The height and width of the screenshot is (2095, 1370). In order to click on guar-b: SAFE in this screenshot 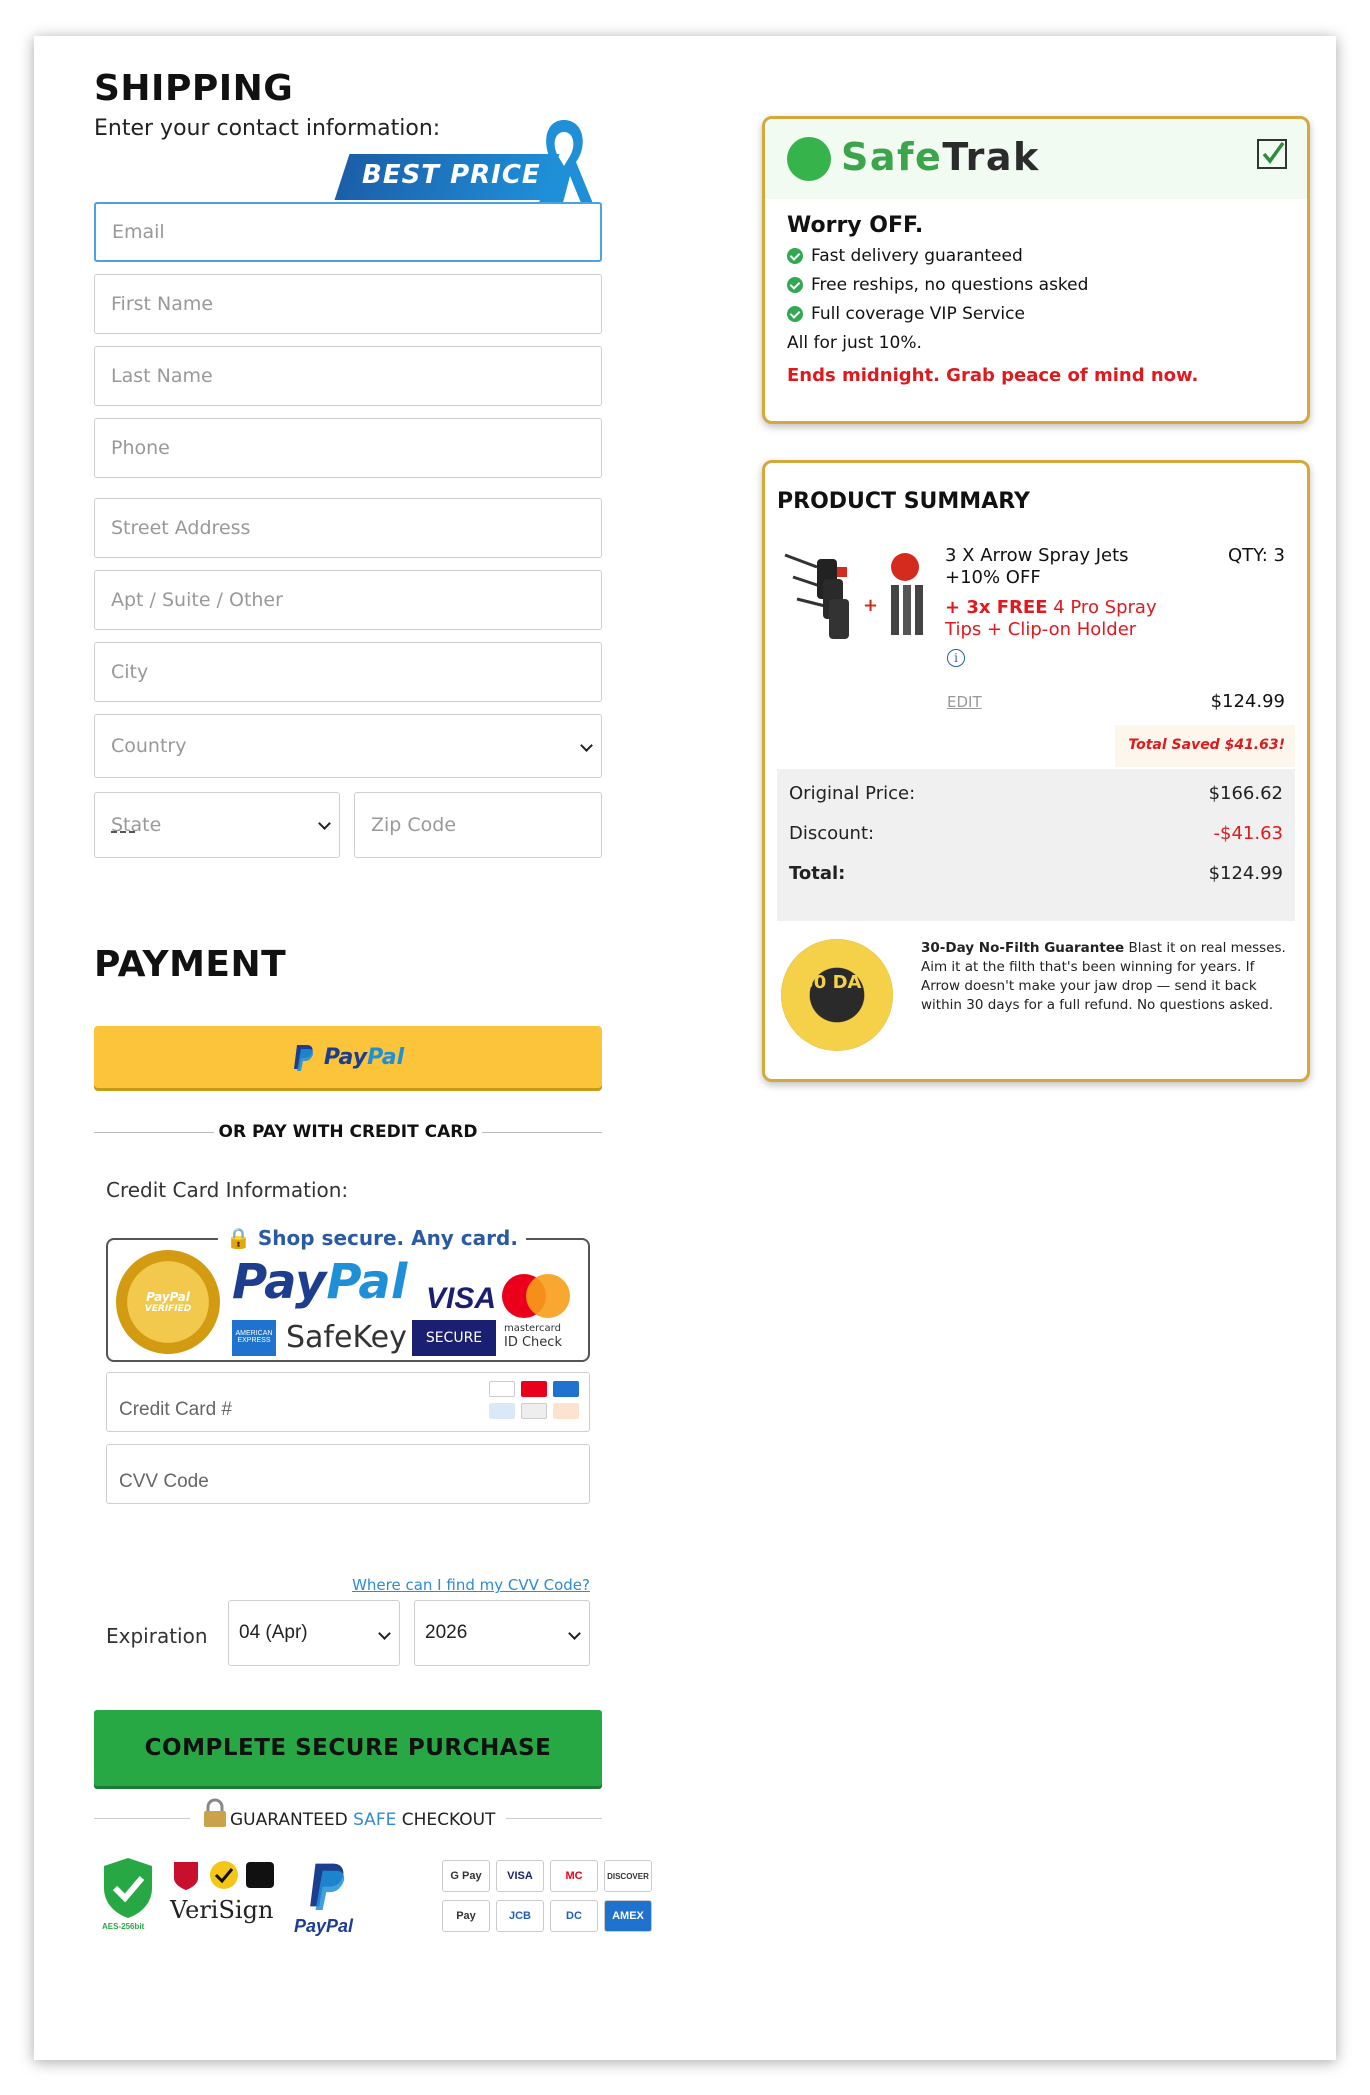, I will do `click(375, 1820)`.